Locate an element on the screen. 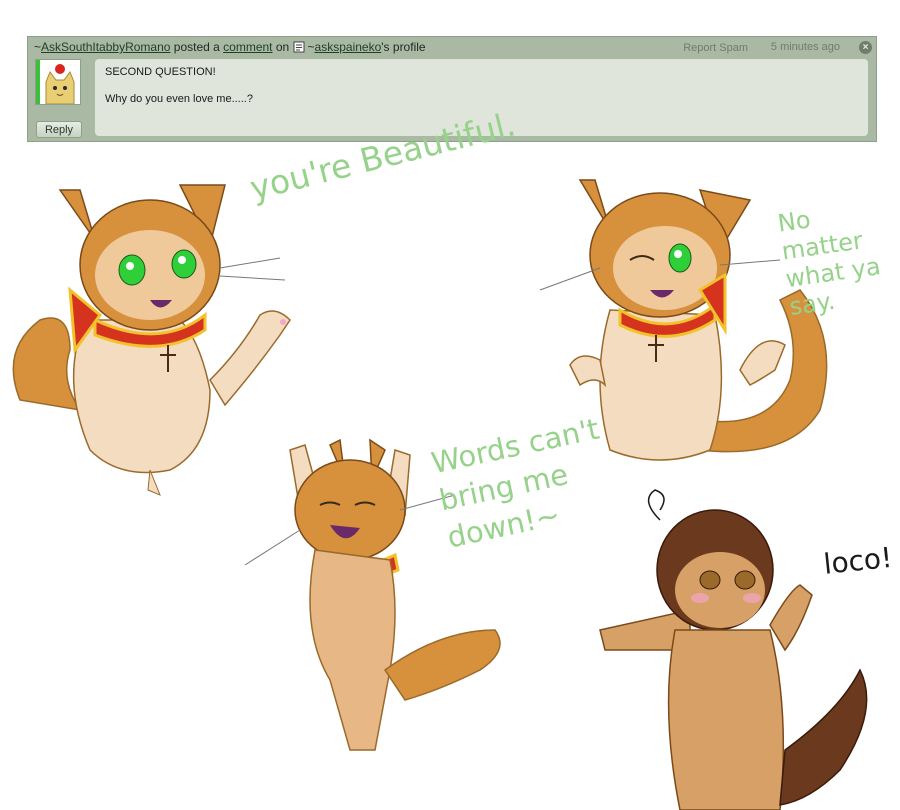 This screenshot has height=810, width=900. comment-link: comment is located at coordinates (247, 47).